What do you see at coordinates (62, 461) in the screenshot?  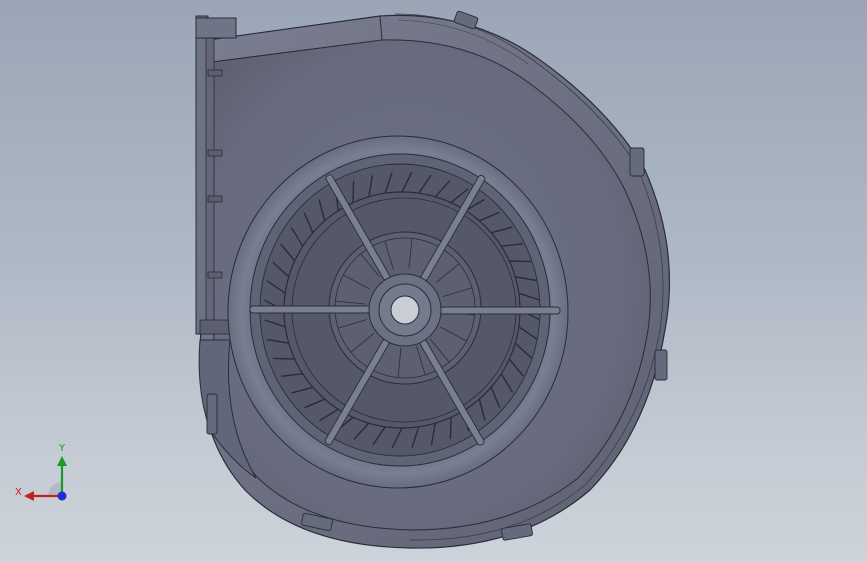 I see `triad-y-arrowhead` at bounding box center [62, 461].